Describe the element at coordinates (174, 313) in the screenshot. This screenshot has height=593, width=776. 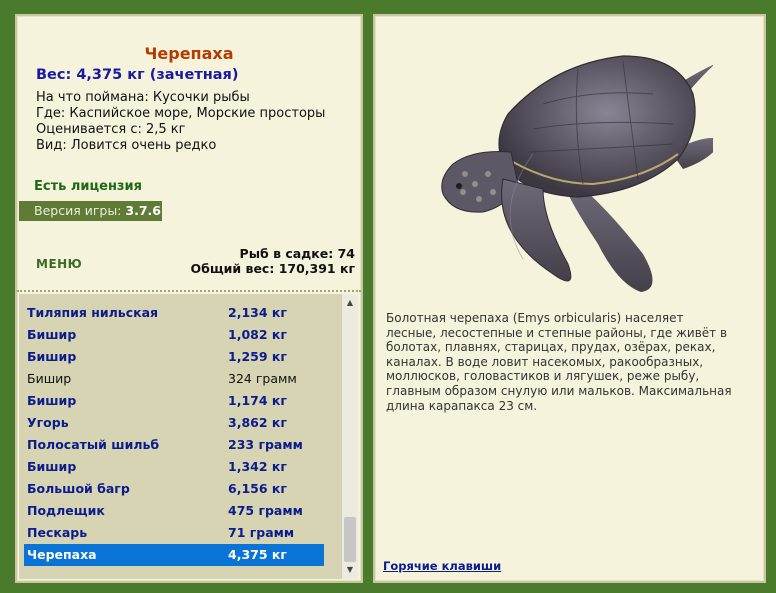
I see `catch-list-row: Тиляпия нильская 2,134 кг` at that location.